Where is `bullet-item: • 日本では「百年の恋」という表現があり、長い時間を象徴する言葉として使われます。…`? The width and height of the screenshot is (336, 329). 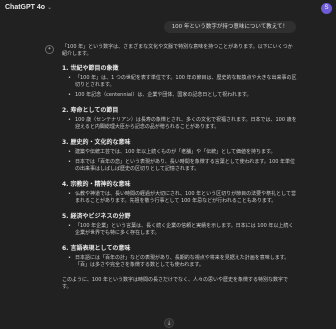
bullet-item: • 日本では「百年の恋」という表現があり、長い時間を象徴する言葉として使われます。… is located at coordinates (179, 166).